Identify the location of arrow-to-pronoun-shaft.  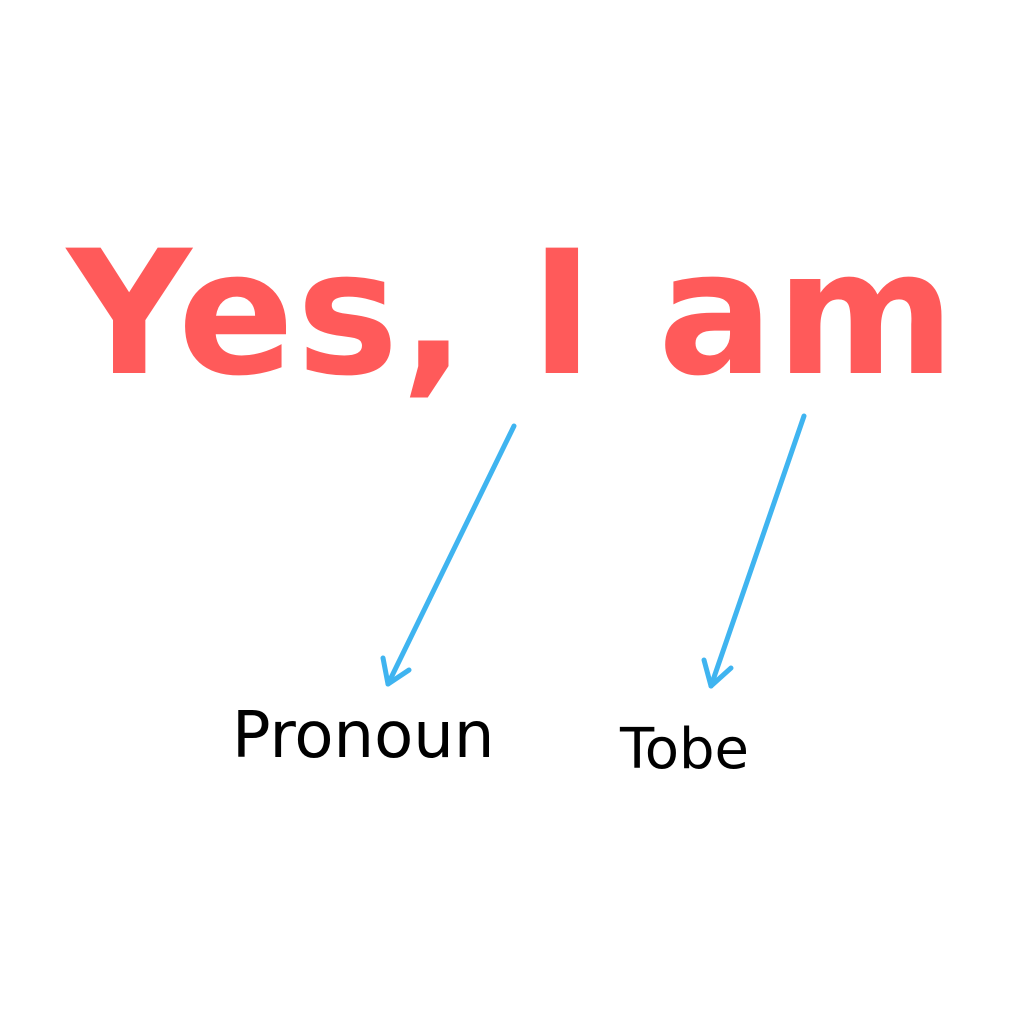
(451, 555).